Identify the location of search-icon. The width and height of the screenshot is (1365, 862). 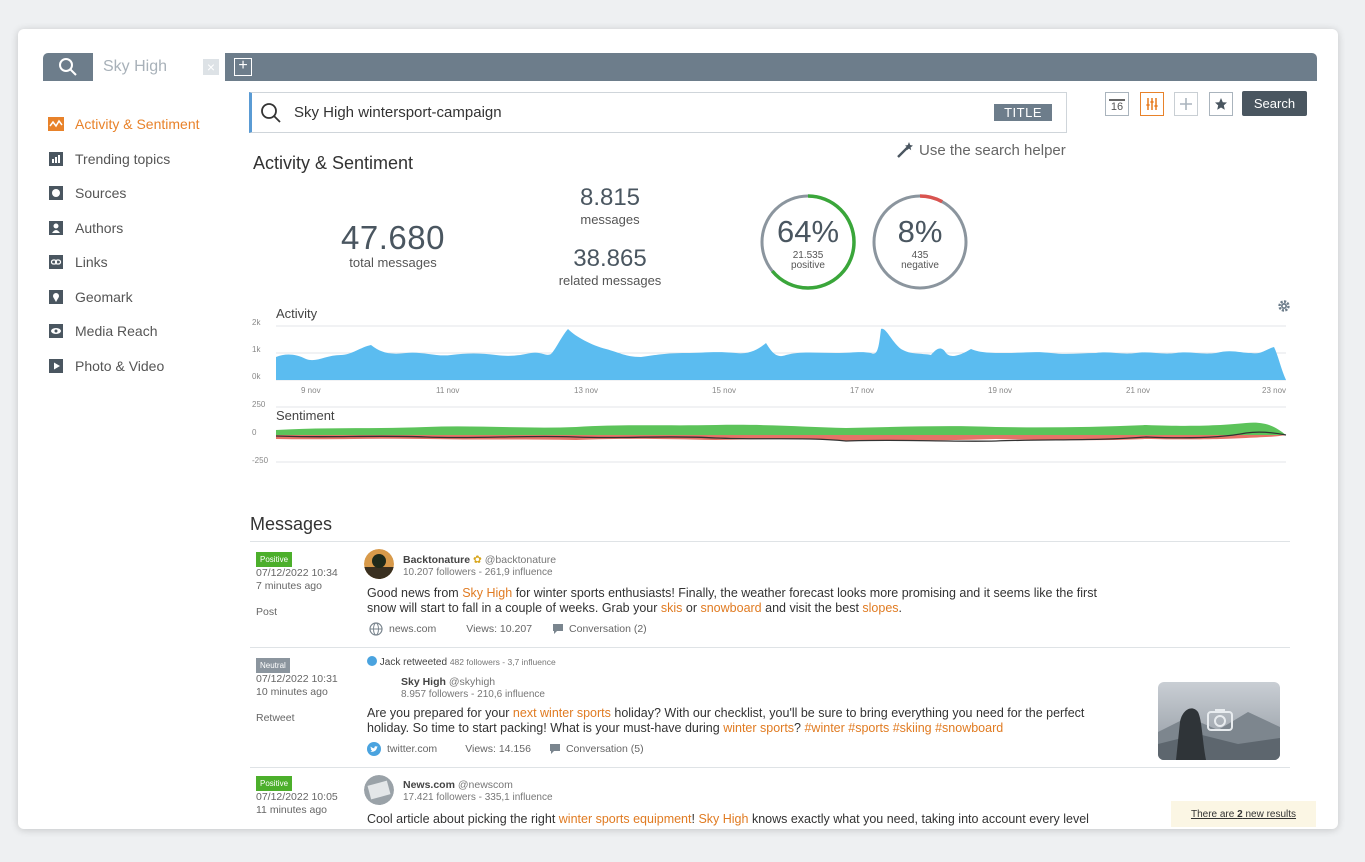
(68, 67).